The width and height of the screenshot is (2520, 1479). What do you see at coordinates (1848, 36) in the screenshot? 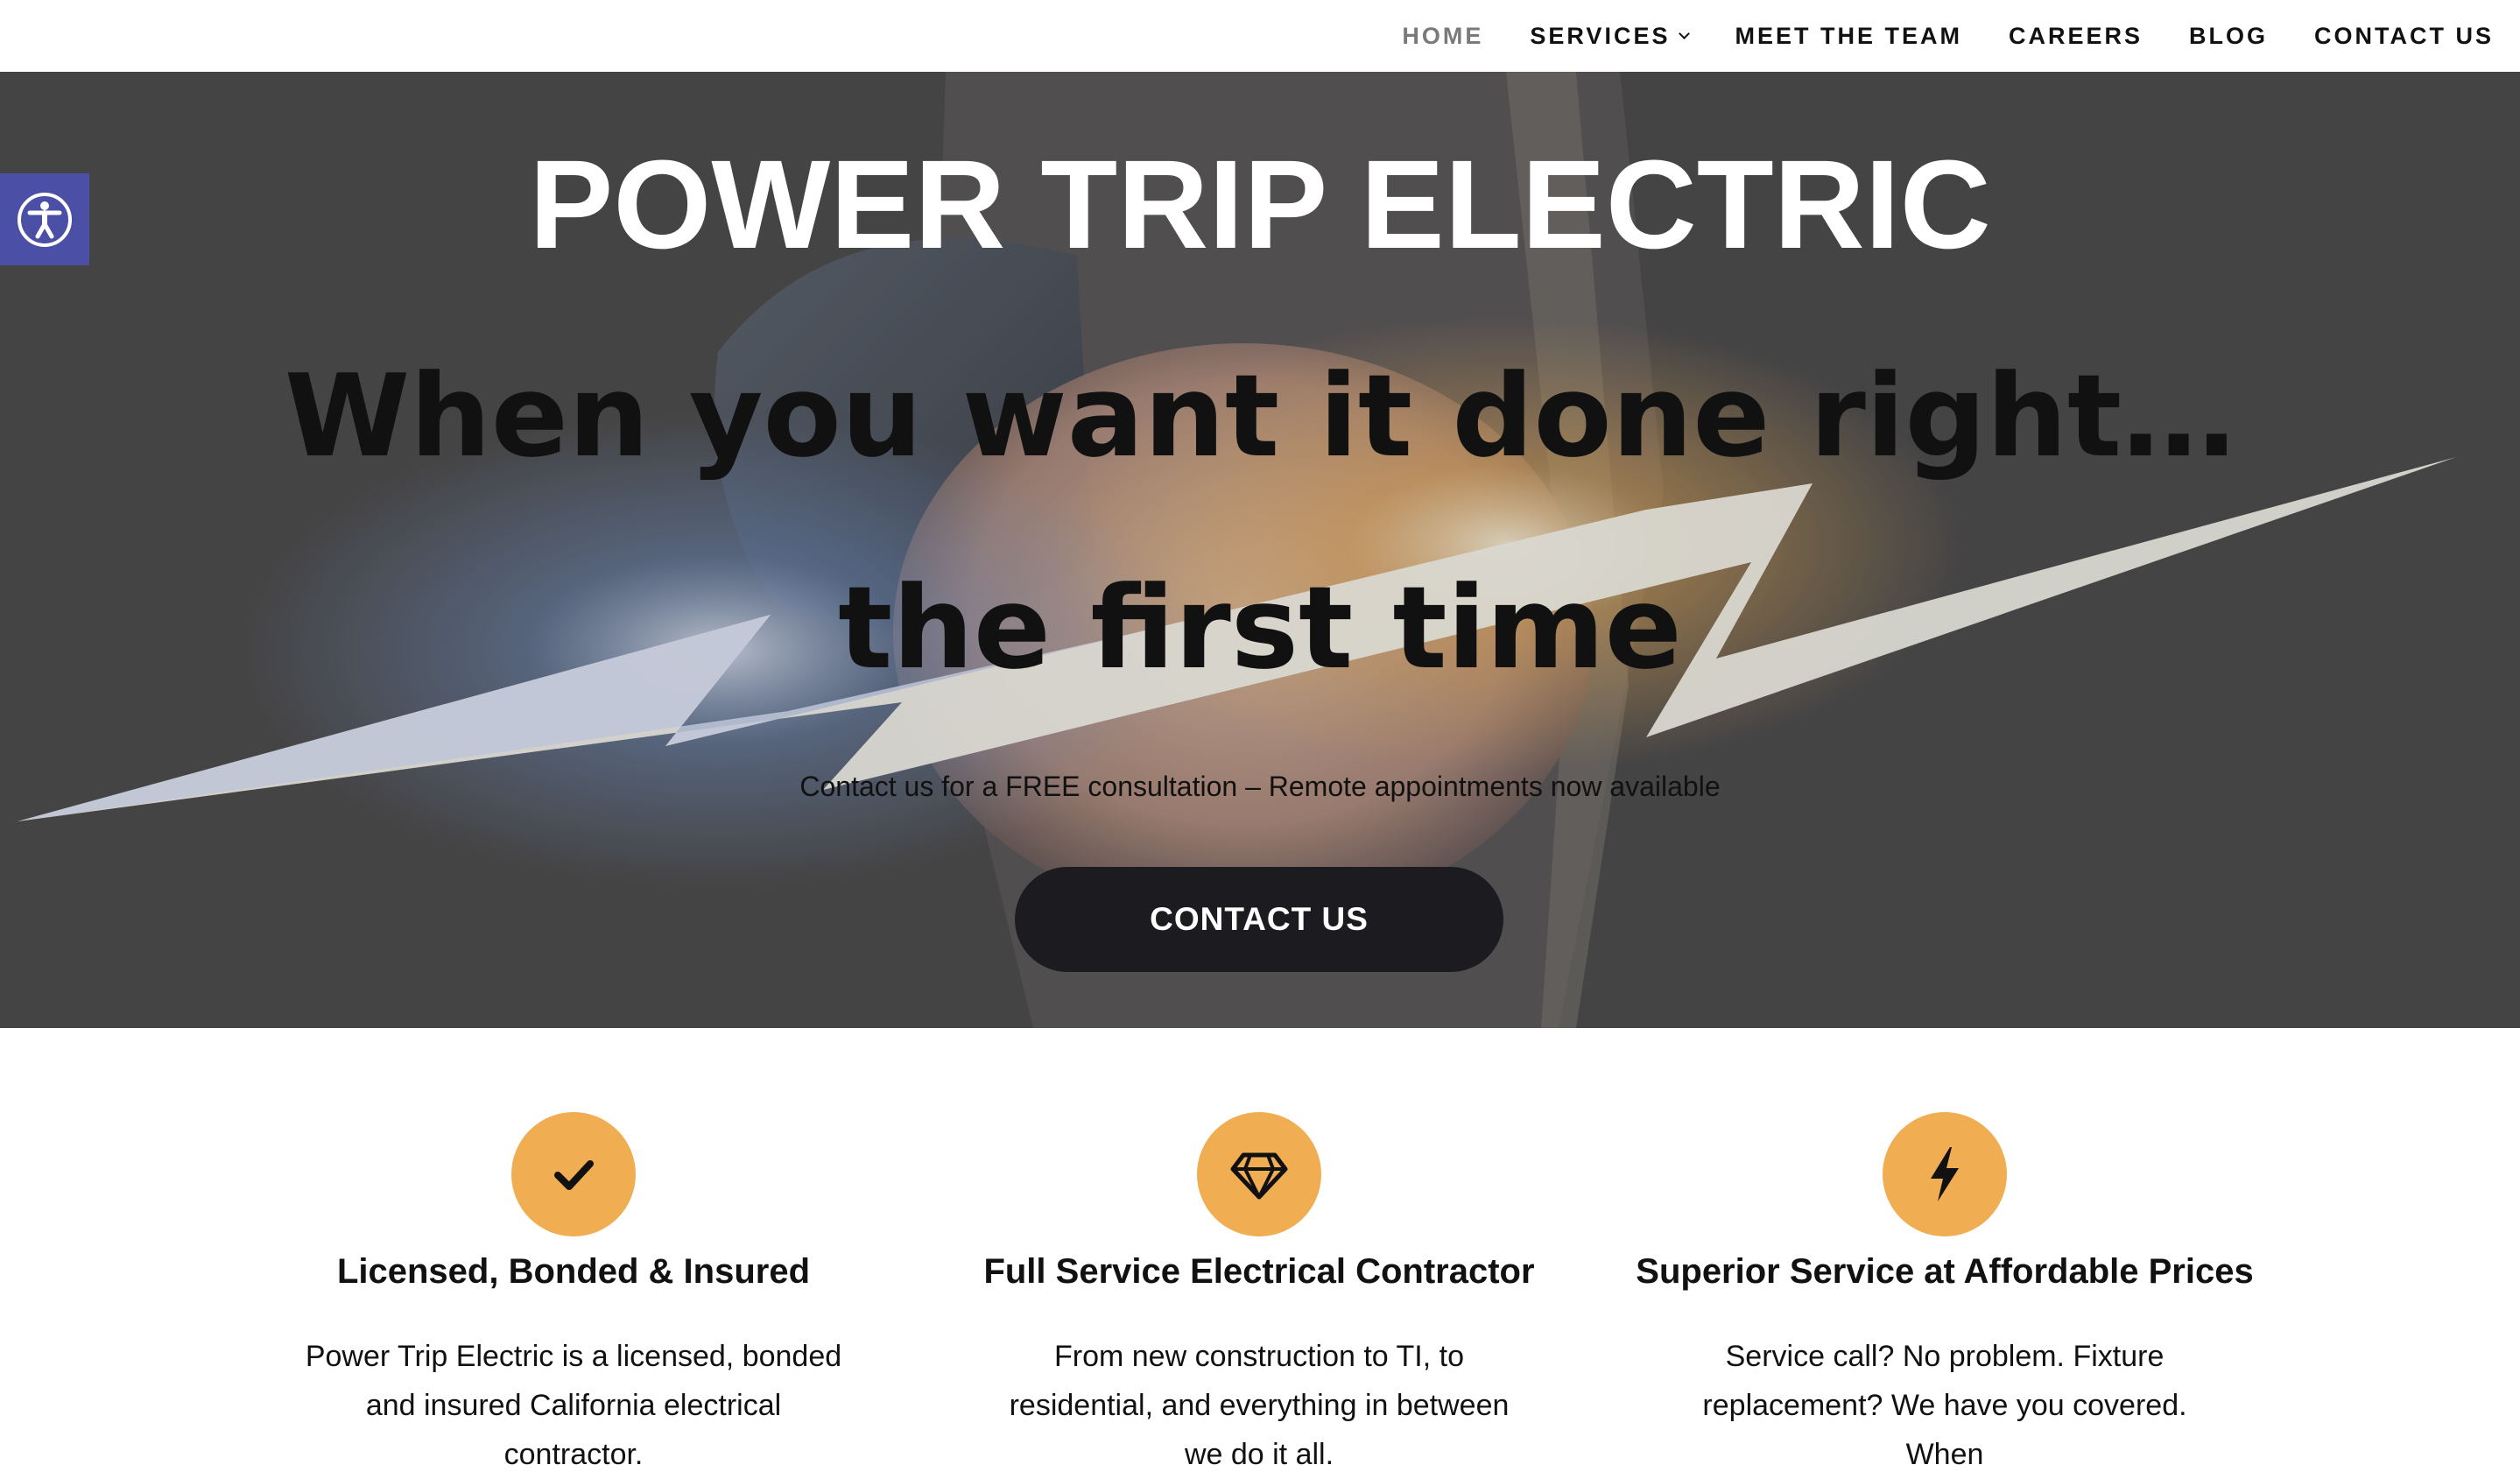
I see `nav-item-meet-the-team: MEET THE TEAM` at bounding box center [1848, 36].